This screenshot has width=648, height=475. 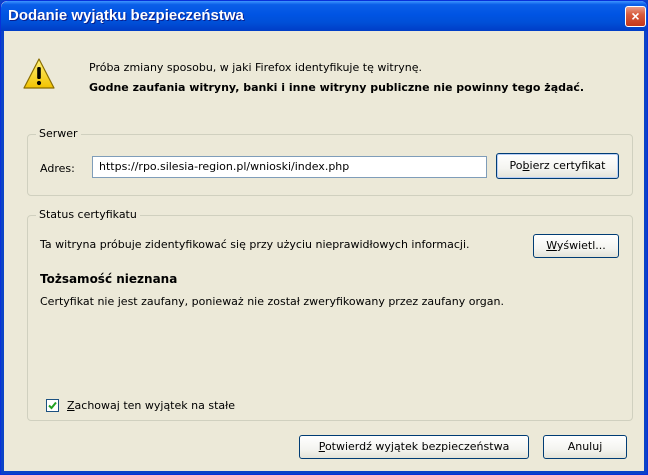 I want to click on get-certificate-label-a: Po, so click(x=516, y=165).